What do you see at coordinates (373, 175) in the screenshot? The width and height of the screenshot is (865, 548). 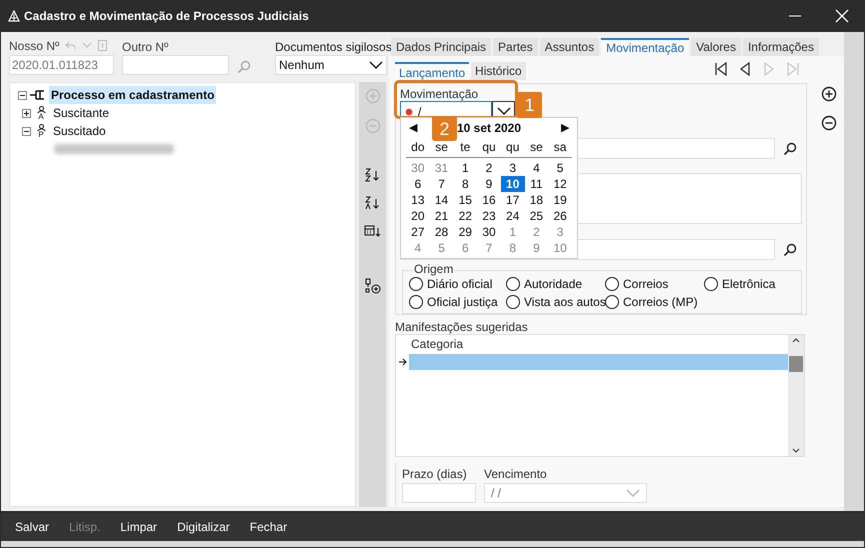 I see `sort-ascending-icon` at bounding box center [373, 175].